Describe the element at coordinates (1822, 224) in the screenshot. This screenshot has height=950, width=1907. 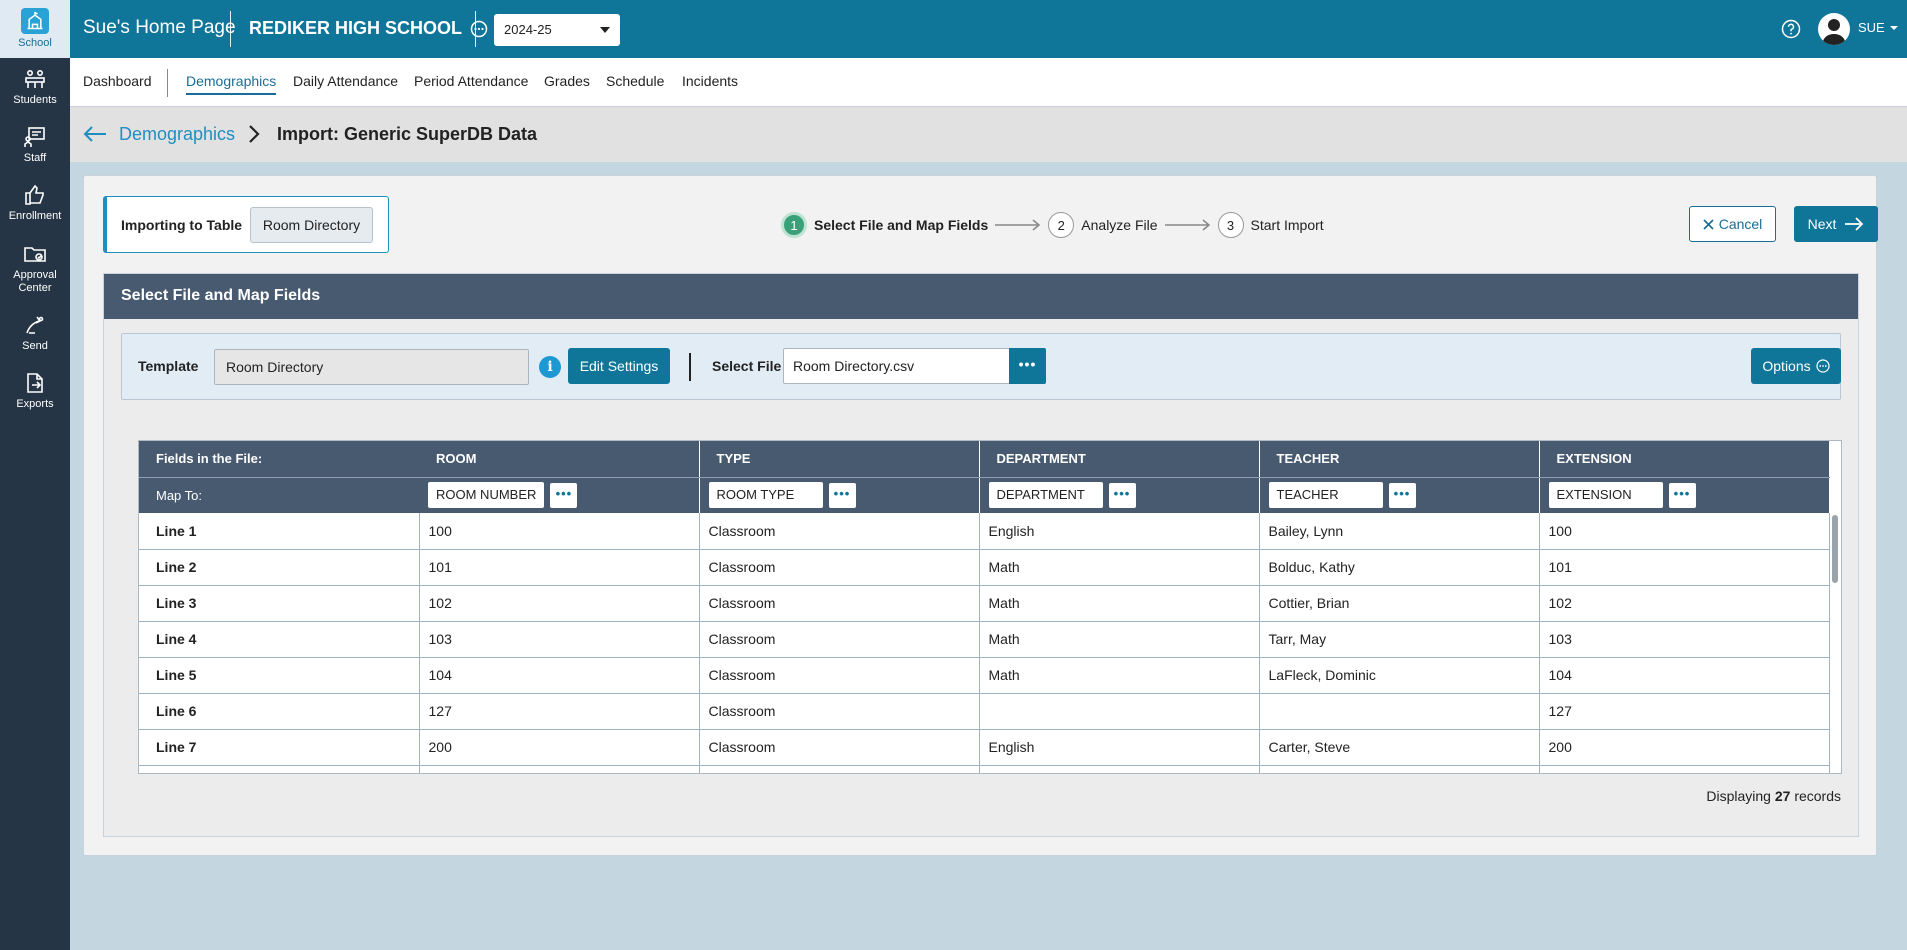
I see `next-label: Next` at that location.